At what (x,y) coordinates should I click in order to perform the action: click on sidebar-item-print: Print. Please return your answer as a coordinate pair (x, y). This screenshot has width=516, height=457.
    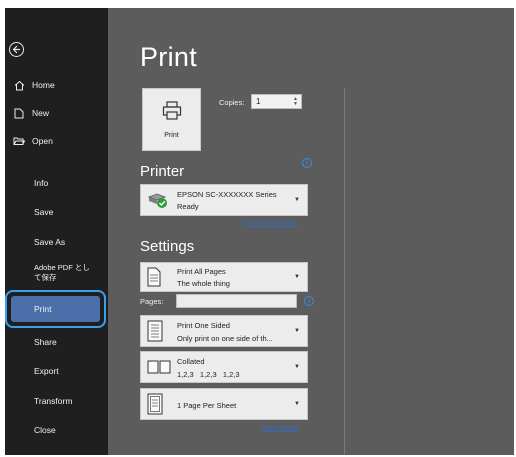
    Looking at the image, I should click on (55, 309).